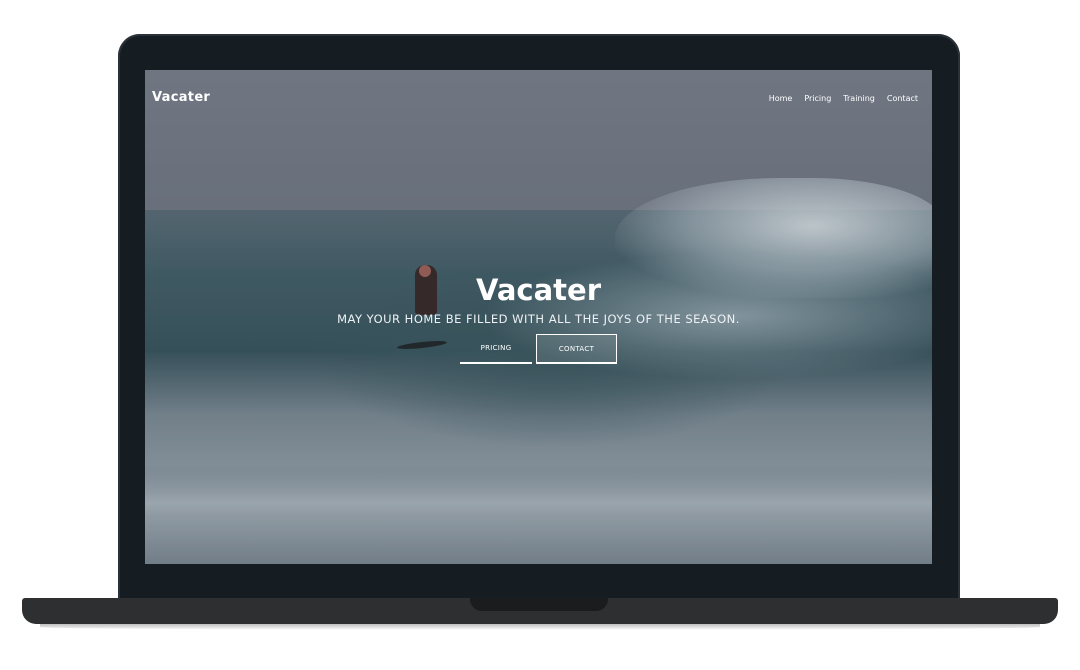 The image size is (1080, 670). What do you see at coordinates (496, 349) in the screenshot?
I see `pricing-button: PRICING` at bounding box center [496, 349].